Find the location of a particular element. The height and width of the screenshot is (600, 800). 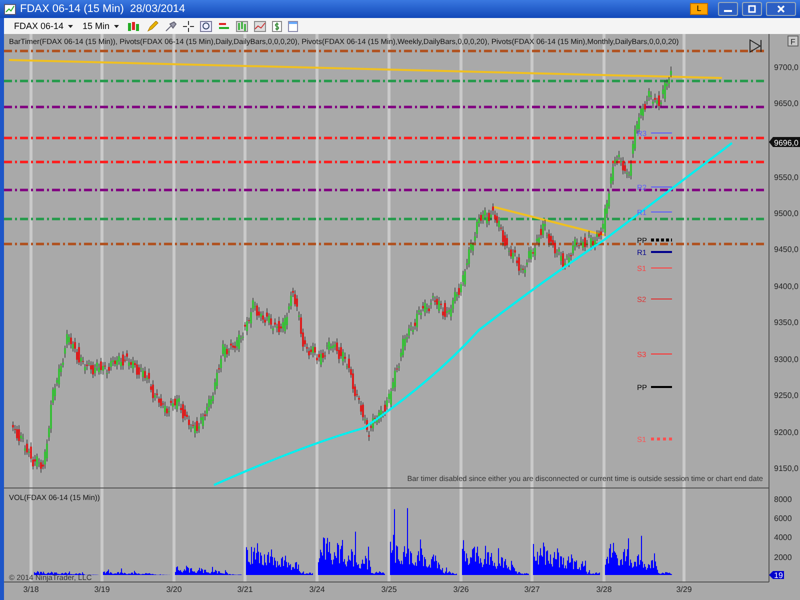

date-axis-label: 3/20 is located at coordinates (174, 589).